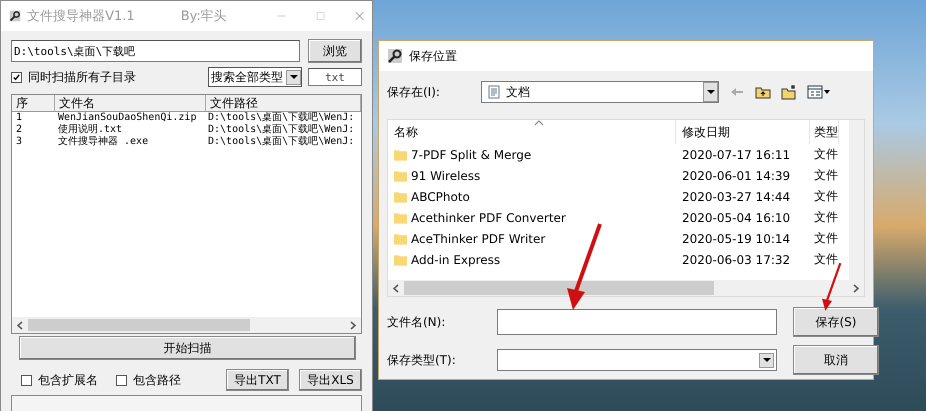 Image resolution: width=926 pixels, height=411 pixels. I want to click on table-cell-text: 使用说明.txt, so click(90, 130).